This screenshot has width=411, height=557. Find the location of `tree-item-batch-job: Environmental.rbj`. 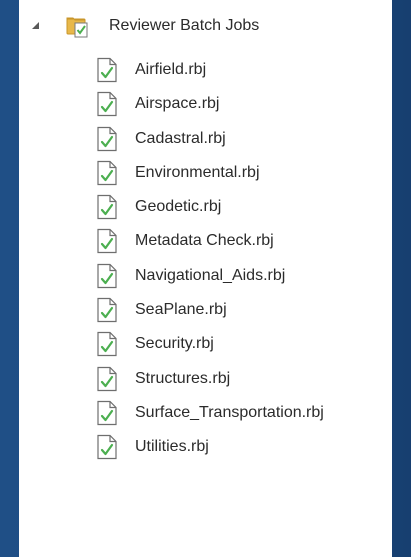

tree-item-batch-job: Environmental.rbj is located at coordinates (205, 173).